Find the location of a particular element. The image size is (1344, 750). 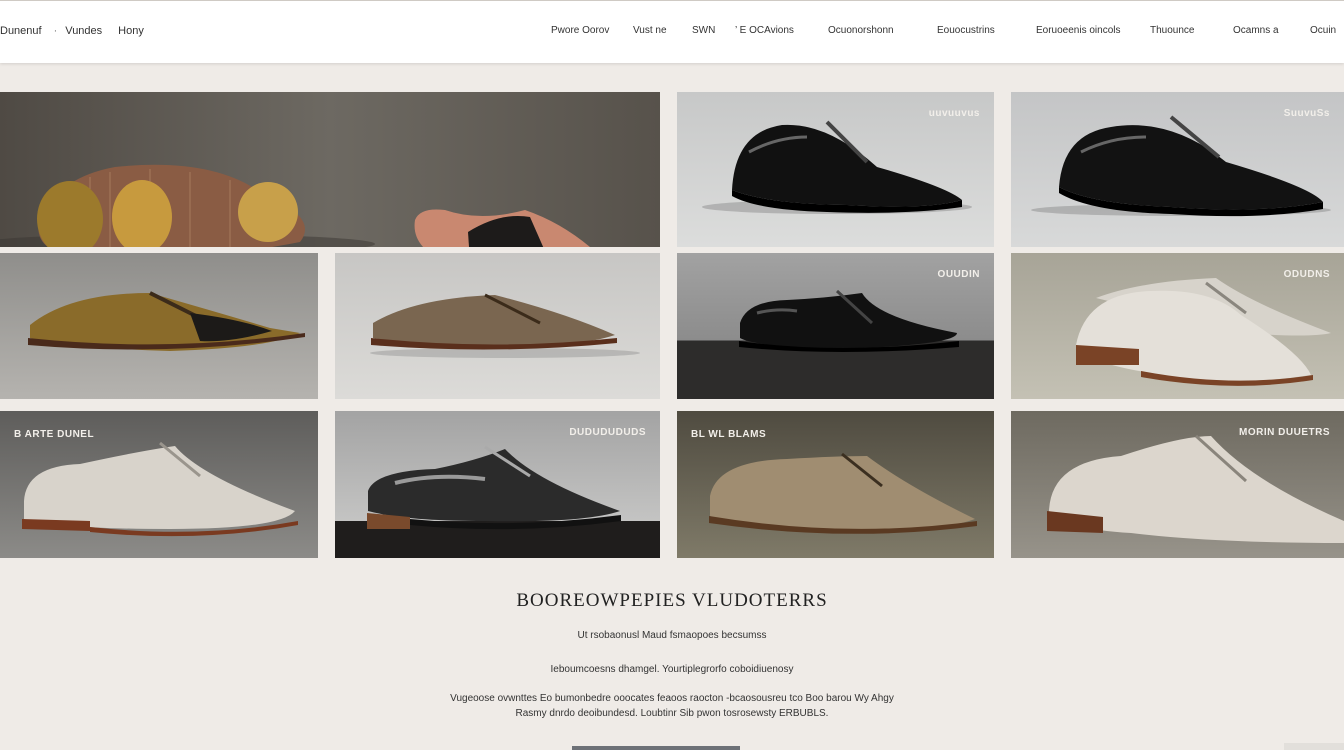

product-tile-10: BL WL BLAMS is located at coordinates (835, 484).